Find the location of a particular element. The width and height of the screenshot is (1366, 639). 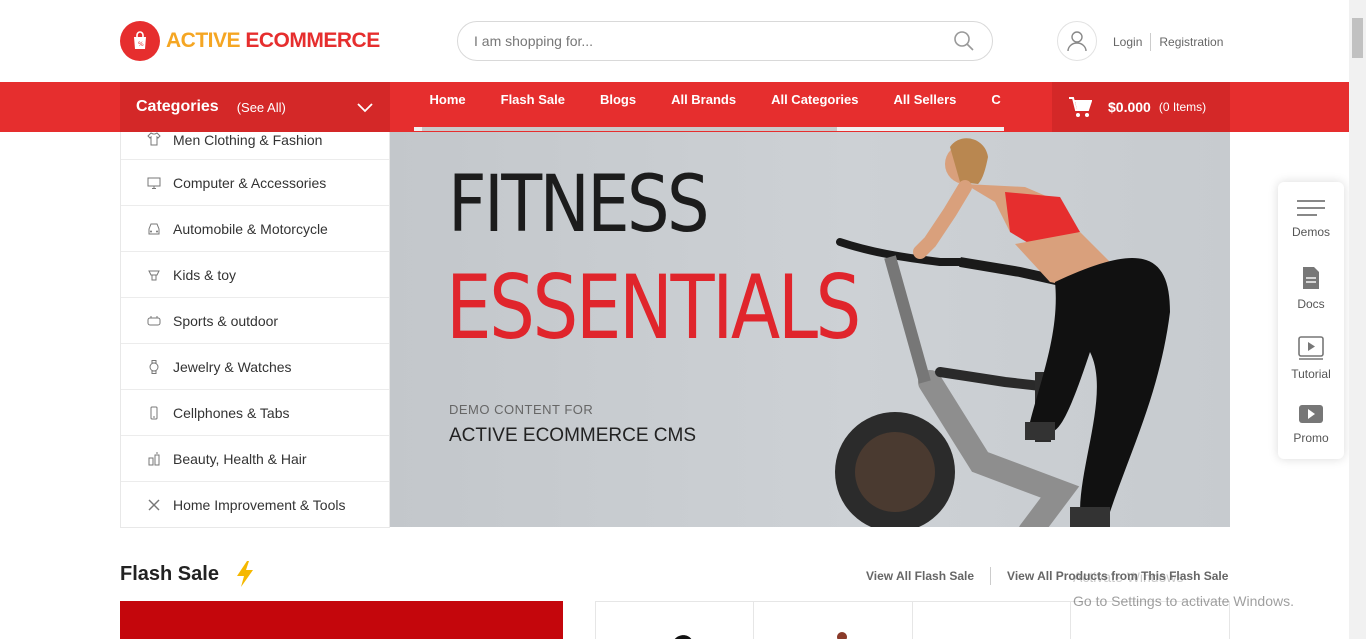

cart-icon is located at coordinates (1080, 107).